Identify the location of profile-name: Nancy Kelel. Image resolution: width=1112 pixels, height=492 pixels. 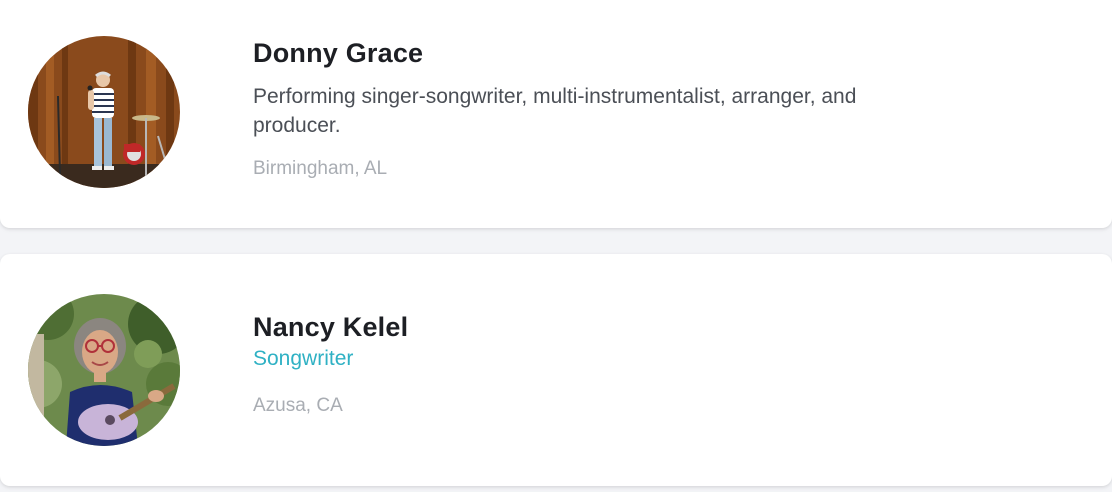
(573, 327).